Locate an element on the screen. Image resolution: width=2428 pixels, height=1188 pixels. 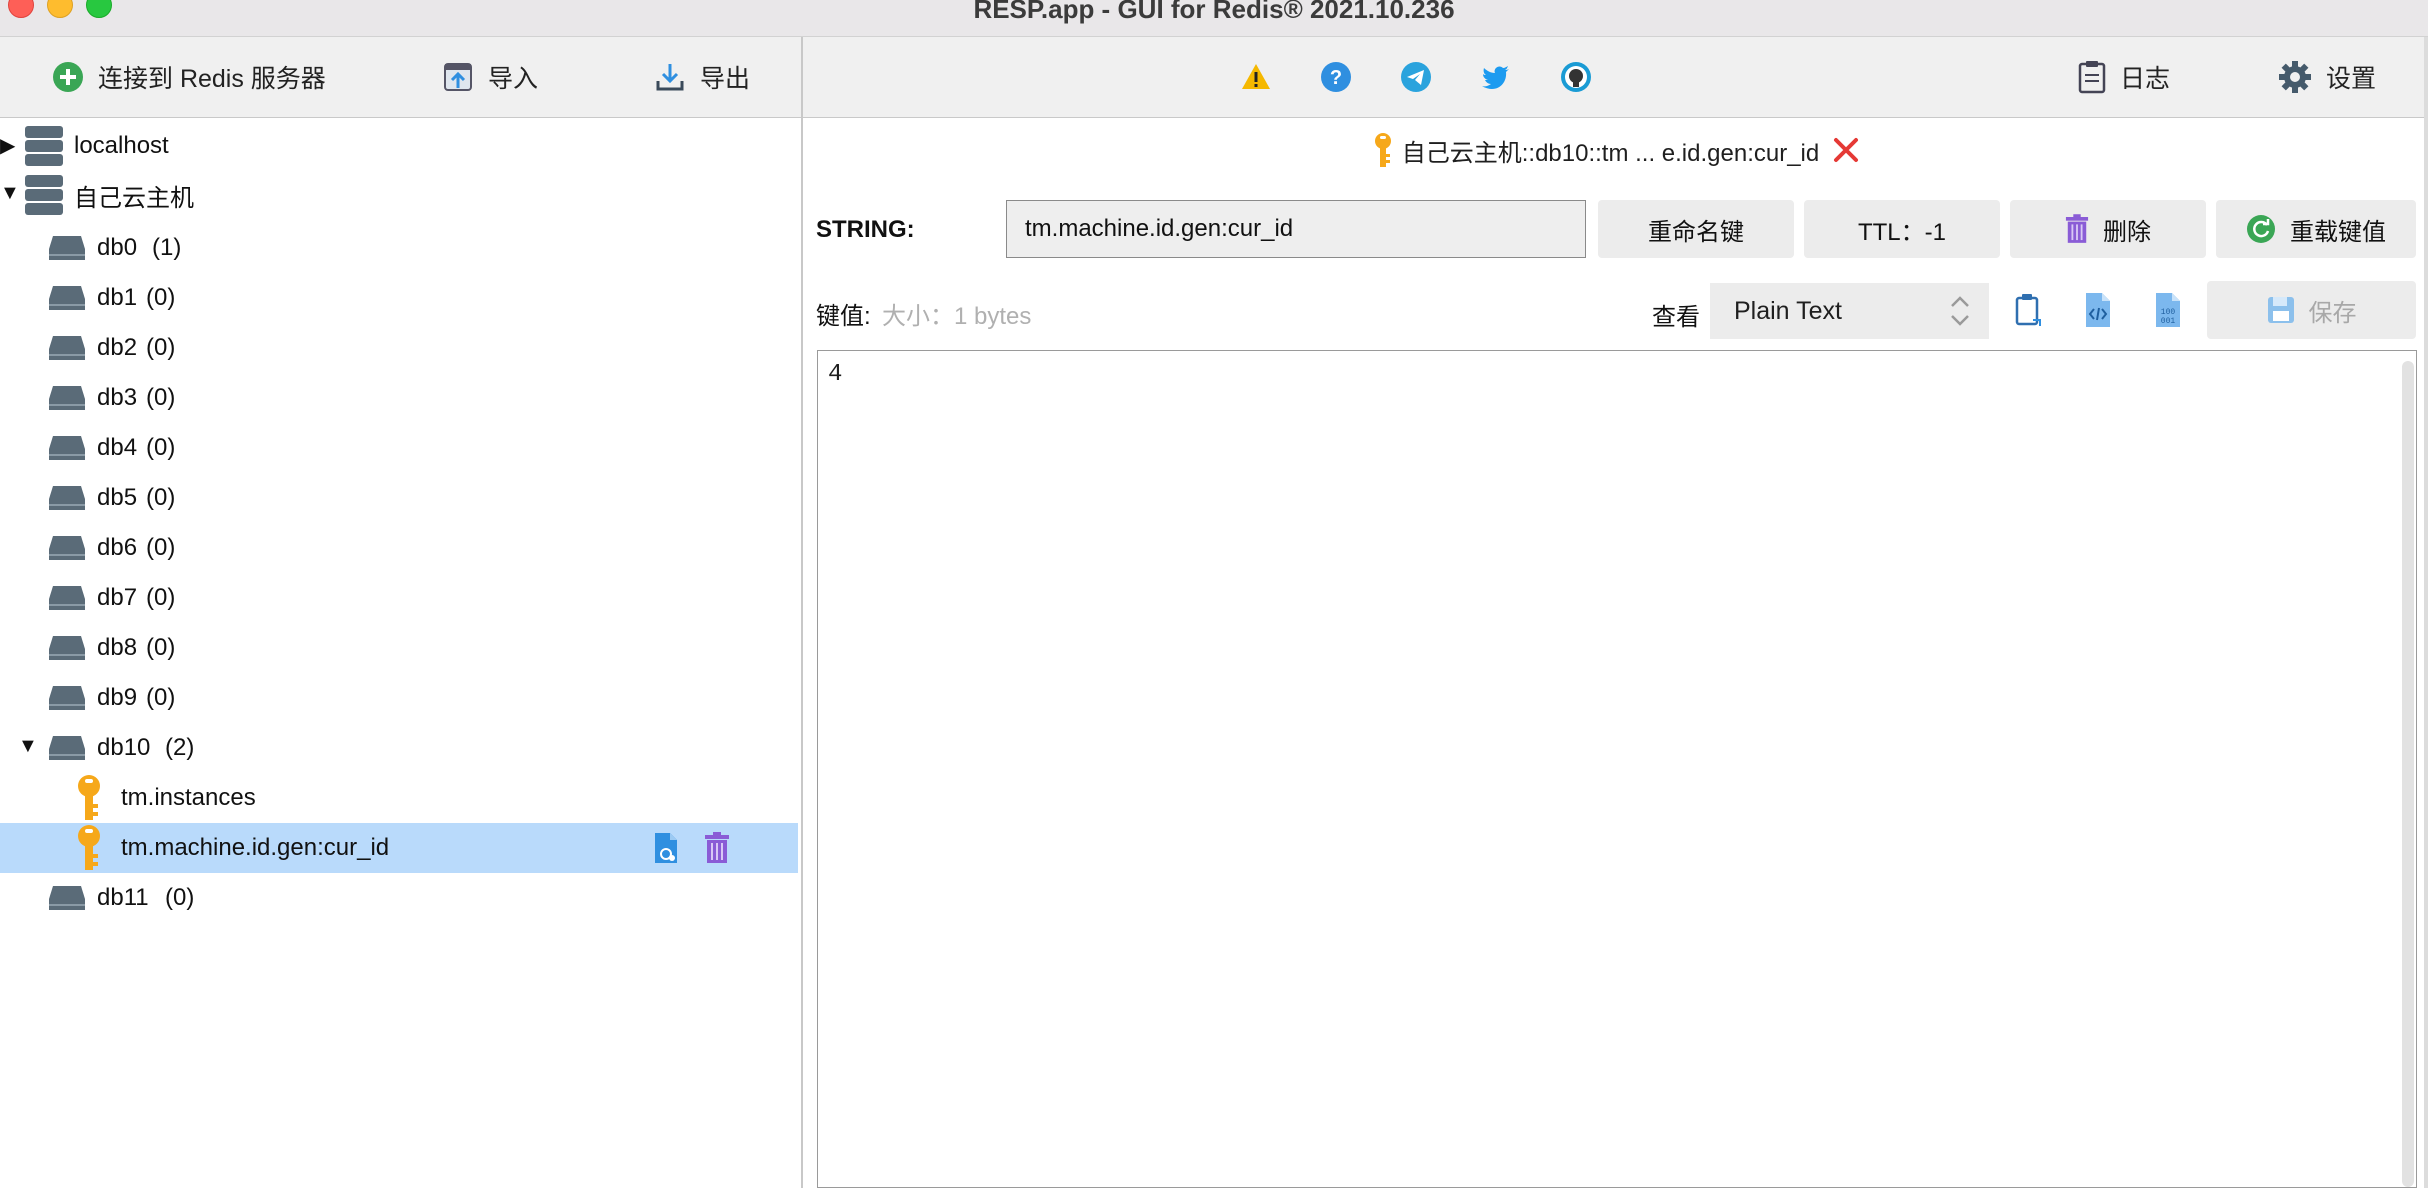
key-type-label: STRING: is located at coordinates (865, 229).